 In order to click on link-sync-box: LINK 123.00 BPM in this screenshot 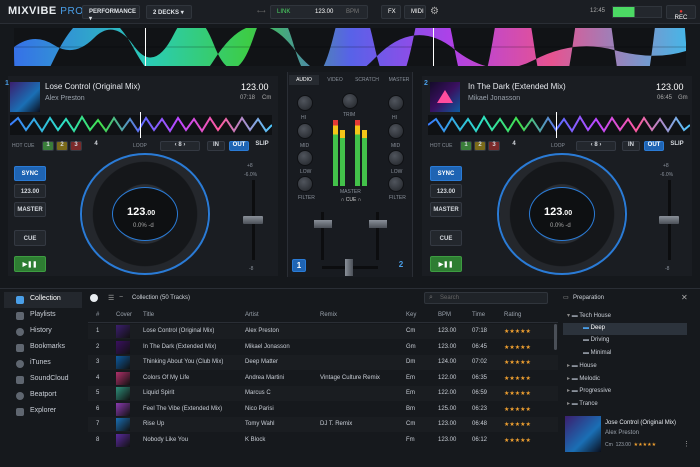, I will do `click(319, 12)`.